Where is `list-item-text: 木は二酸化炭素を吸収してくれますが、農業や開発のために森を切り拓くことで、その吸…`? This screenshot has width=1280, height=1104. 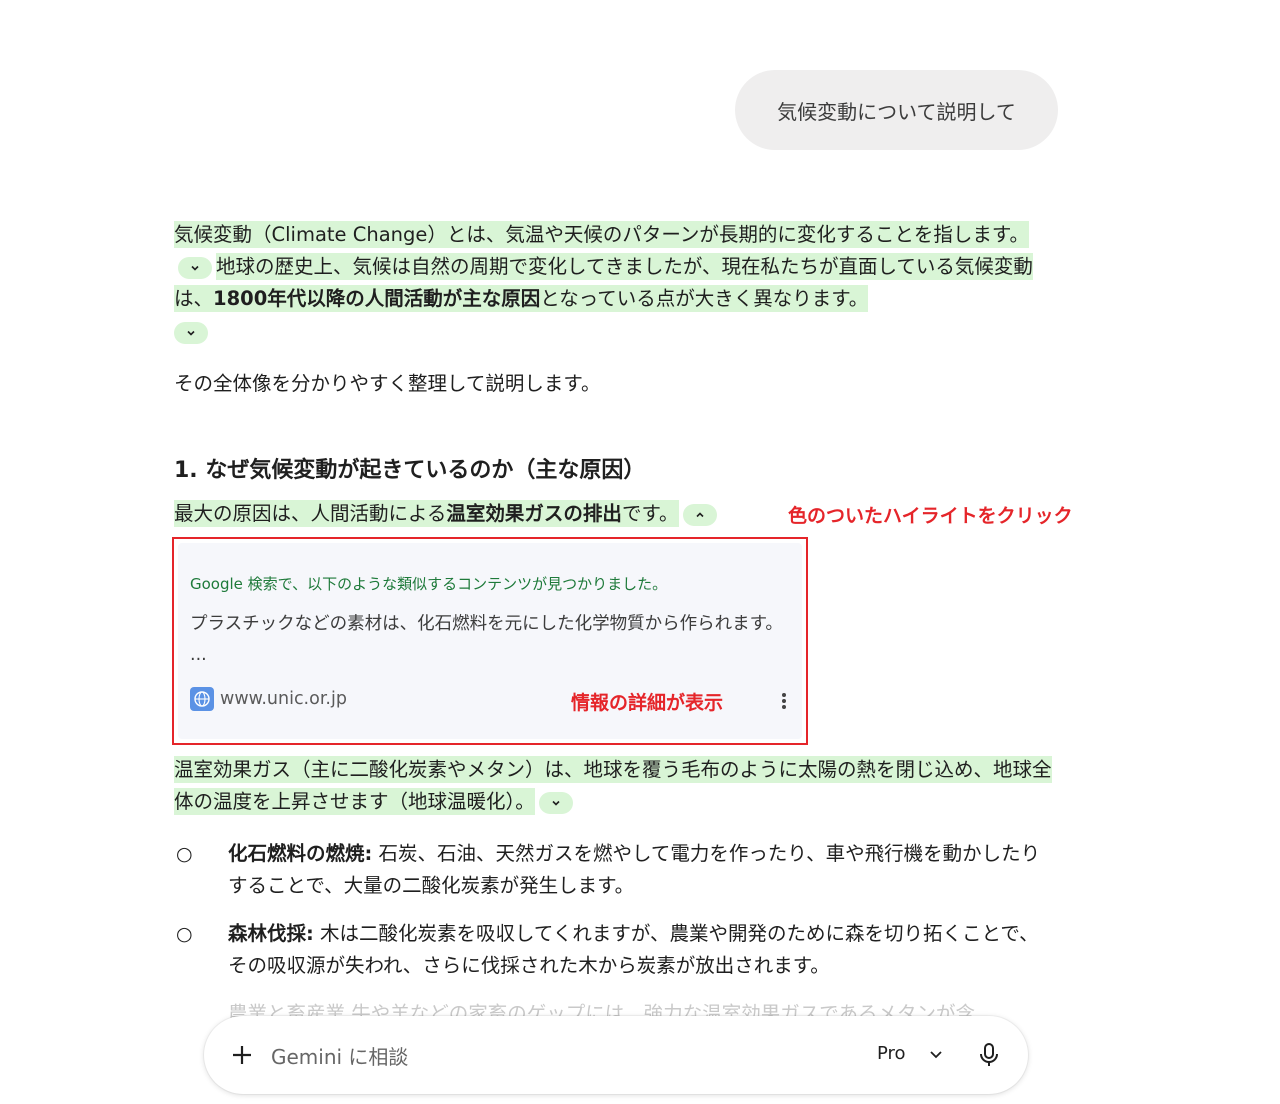 list-item-text: 木は二酸化炭素を吸収してくれますが、農業や開発のために森を切り拓くことで、その吸… is located at coordinates (633, 949).